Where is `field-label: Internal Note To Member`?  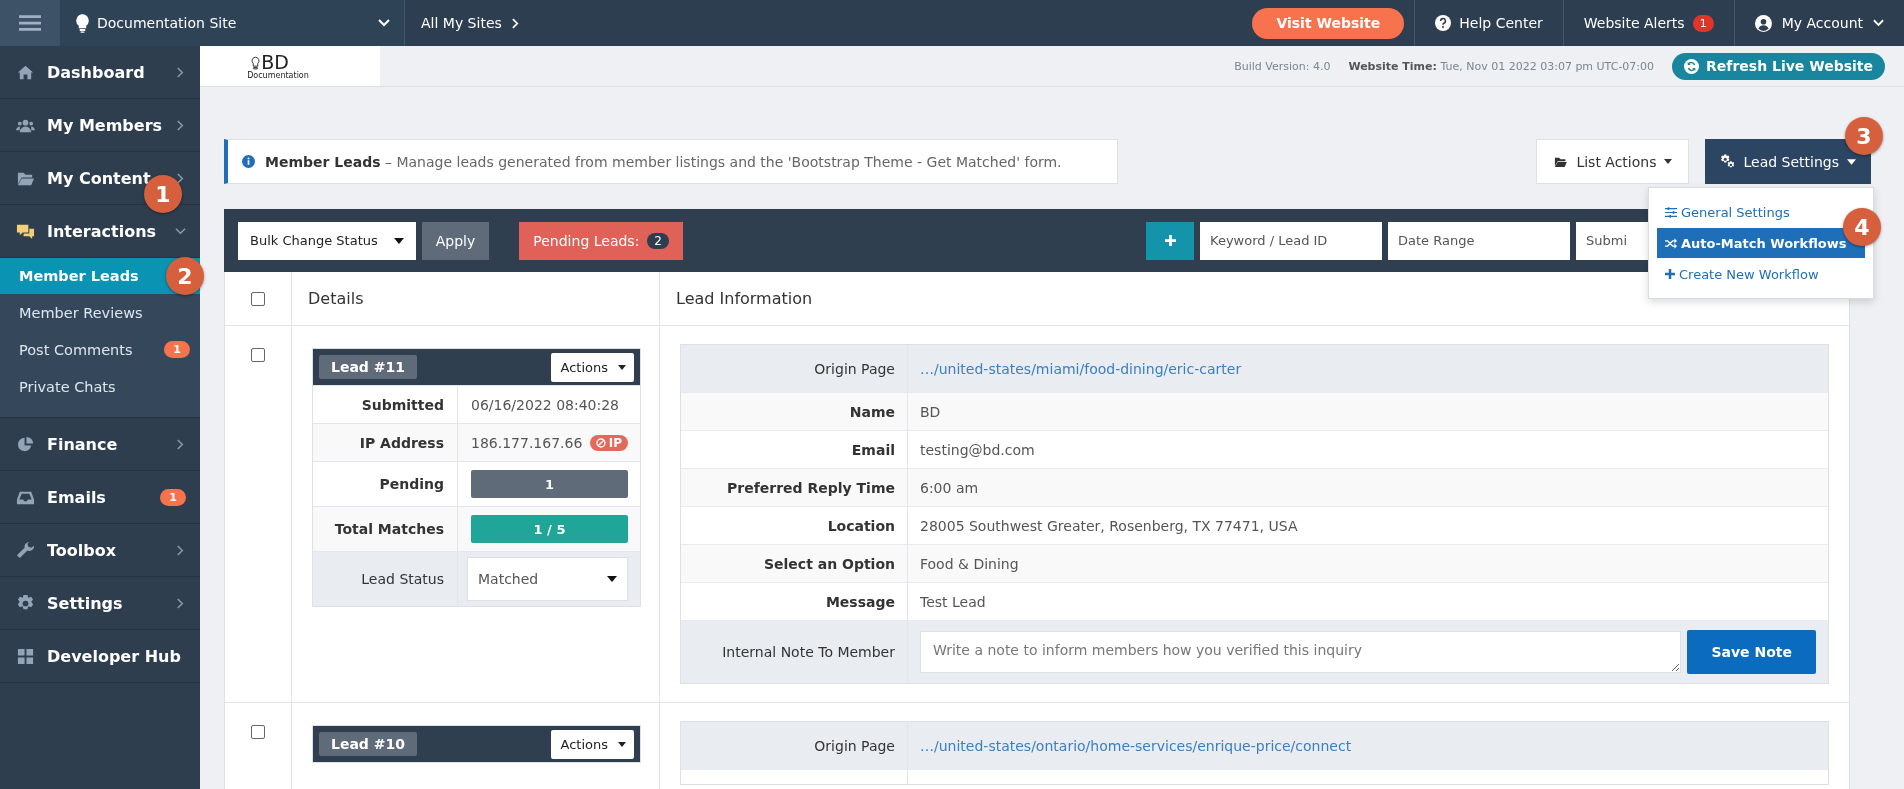
field-label: Internal Note To Member is located at coordinates (794, 652).